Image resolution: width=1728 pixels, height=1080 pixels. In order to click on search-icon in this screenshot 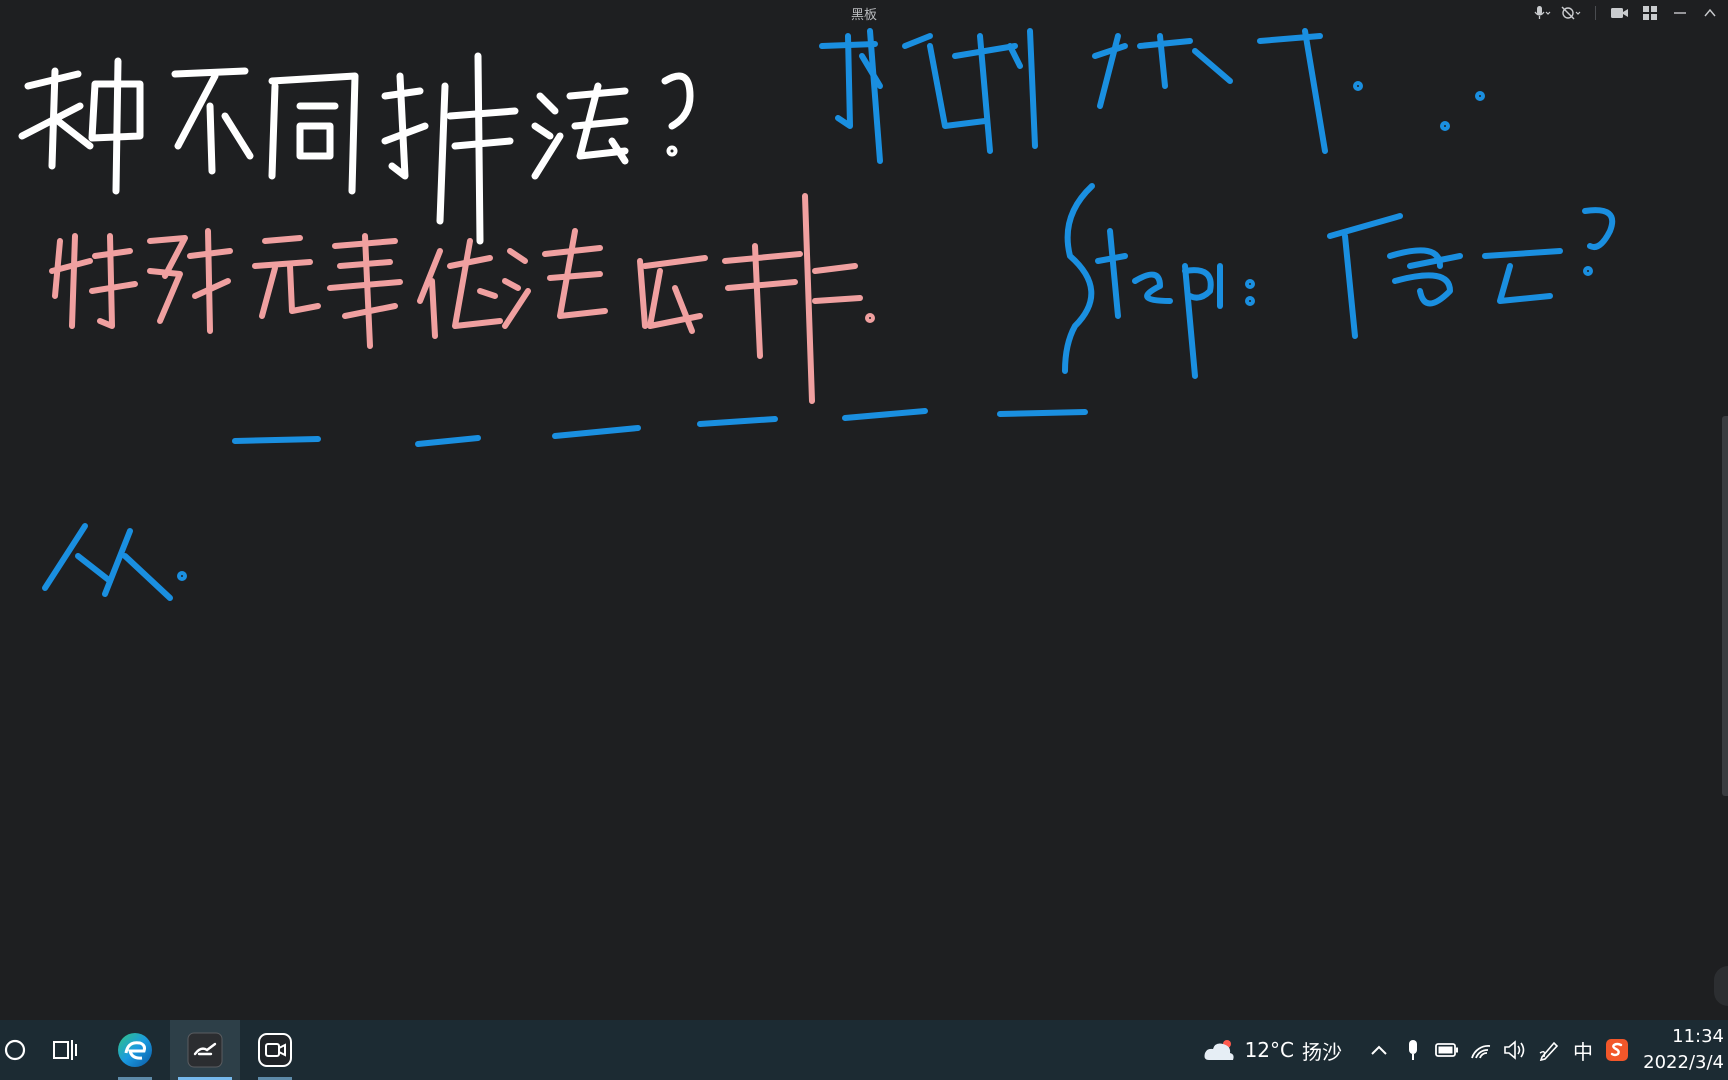, I will do `click(15, 1050)`.